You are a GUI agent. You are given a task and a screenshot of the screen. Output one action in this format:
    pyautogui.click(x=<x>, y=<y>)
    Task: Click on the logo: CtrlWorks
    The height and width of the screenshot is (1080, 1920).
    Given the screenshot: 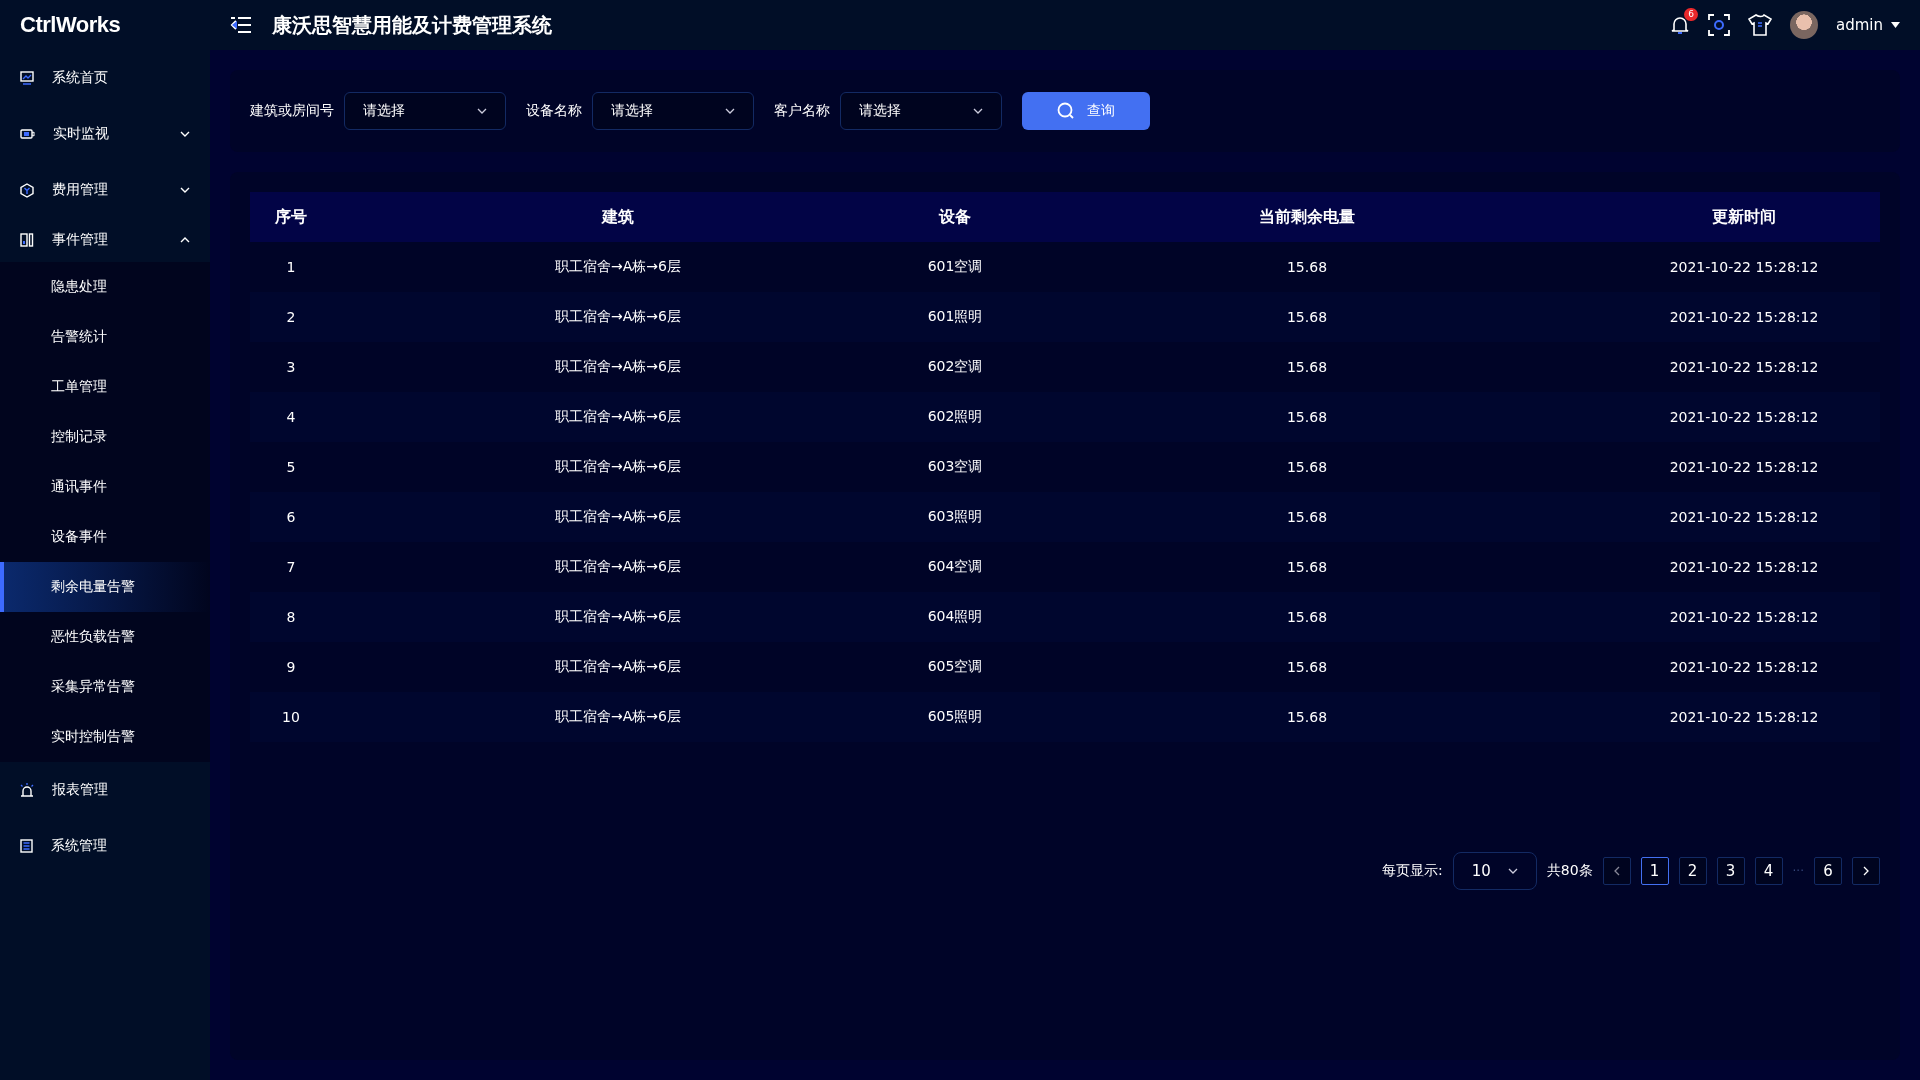 What is the action you would take?
    pyautogui.click(x=70, y=25)
    